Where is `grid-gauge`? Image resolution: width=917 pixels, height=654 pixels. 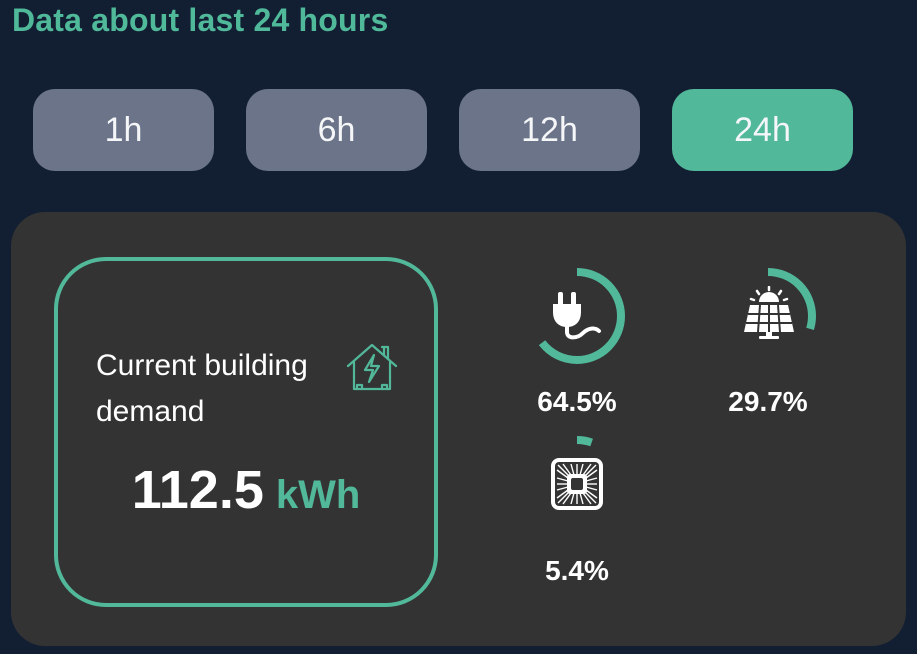 grid-gauge is located at coordinates (577, 316).